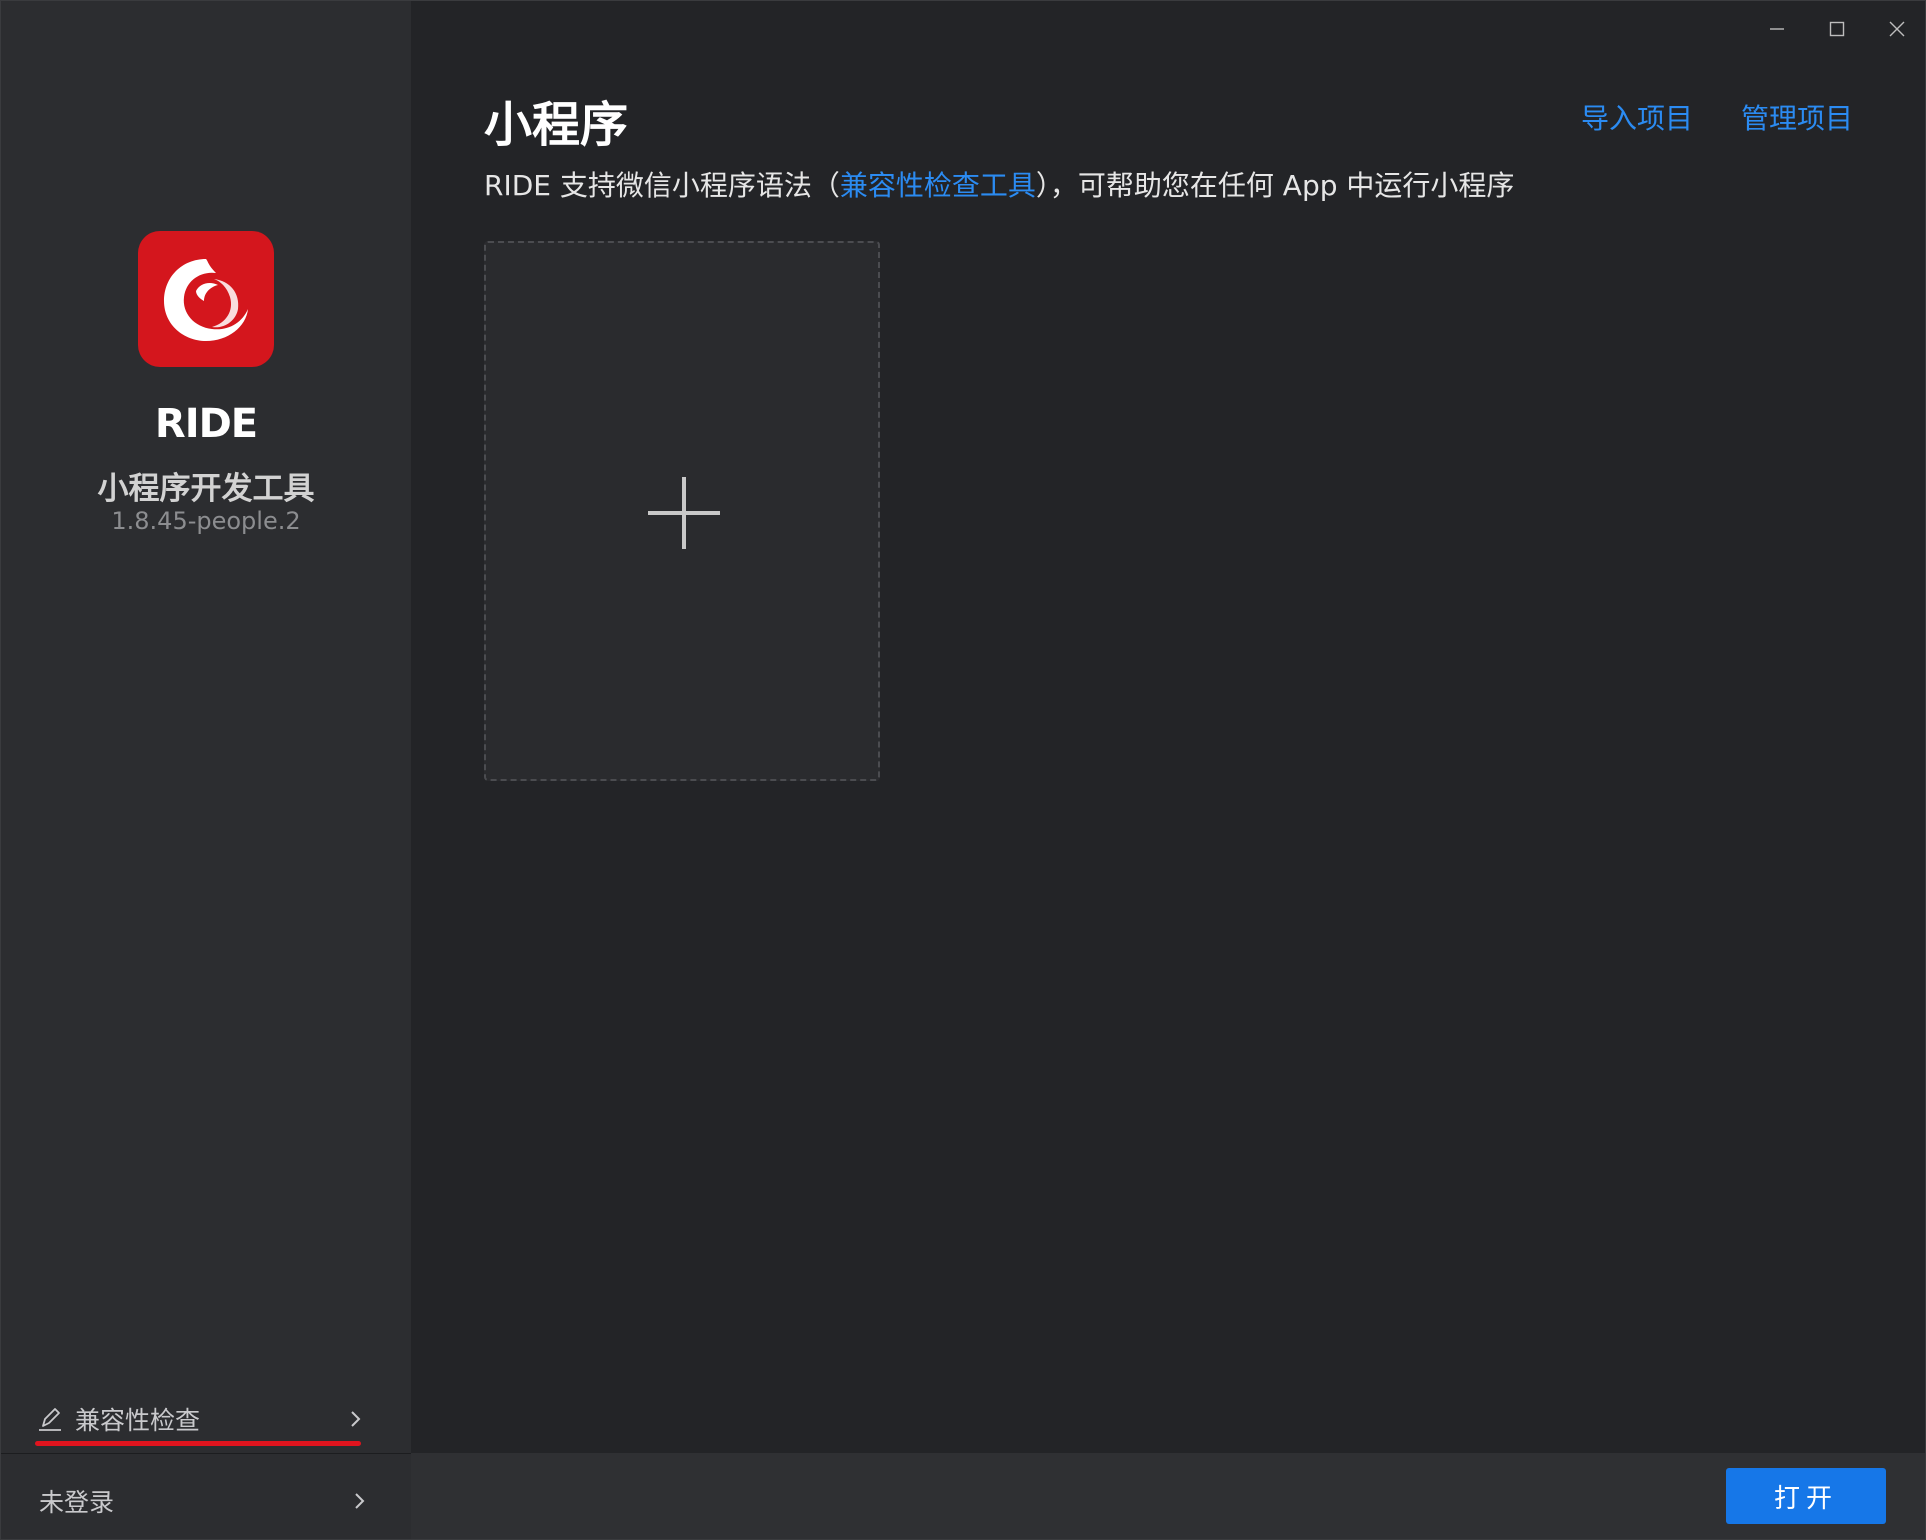 This screenshot has height=1540, width=1926. What do you see at coordinates (206, 1453) in the screenshot?
I see `sidebar-divider` at bounding box center [206, 1453].